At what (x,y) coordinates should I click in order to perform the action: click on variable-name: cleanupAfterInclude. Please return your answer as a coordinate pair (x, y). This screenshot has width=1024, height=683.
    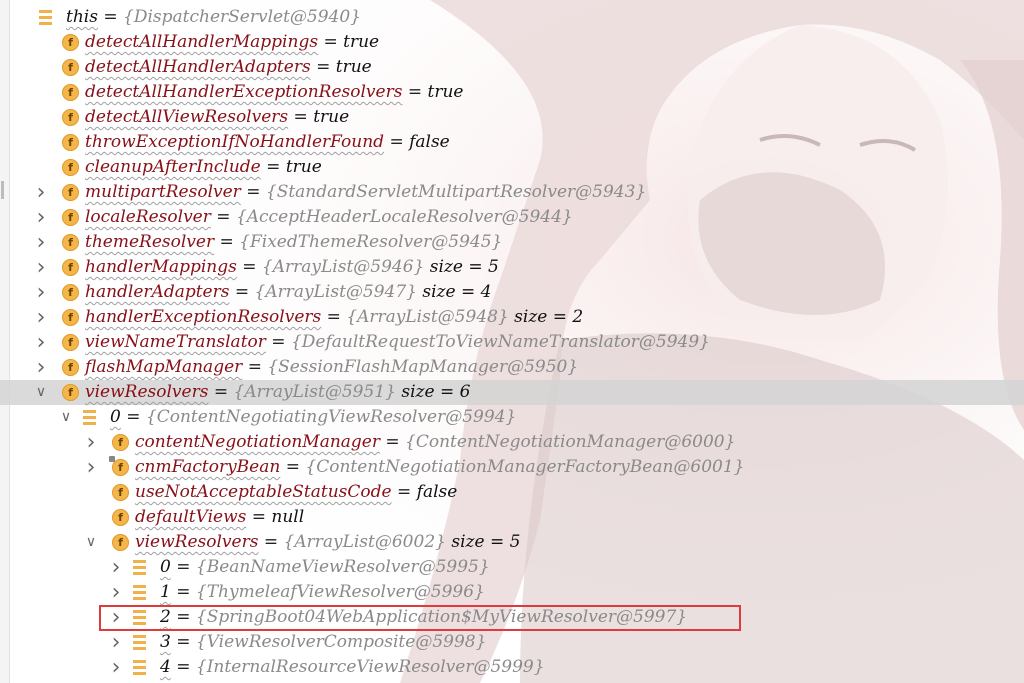
    Looking at the image, I should click on (173, 167).